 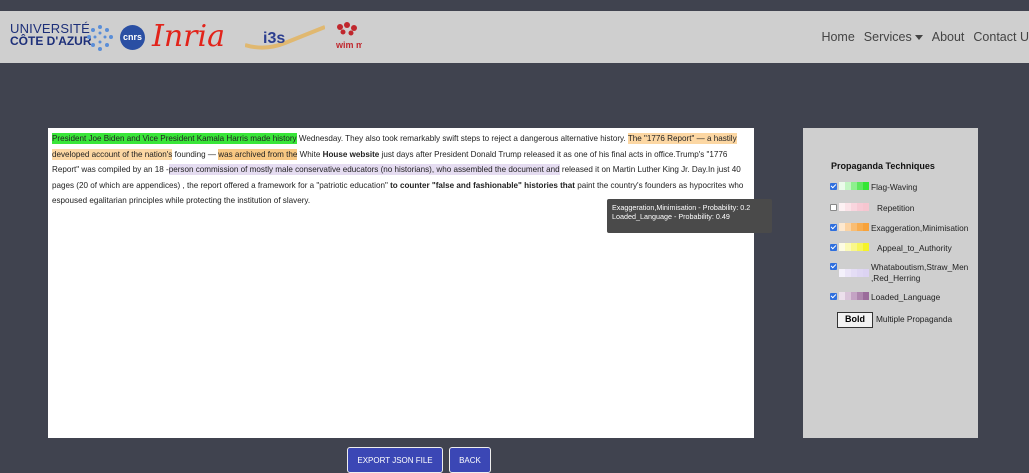 What do you see at coordinates (920, 228) in the screenshot?
I see `legend-label: Exaggeration,Minimisation` at bounding box center [920, 228].